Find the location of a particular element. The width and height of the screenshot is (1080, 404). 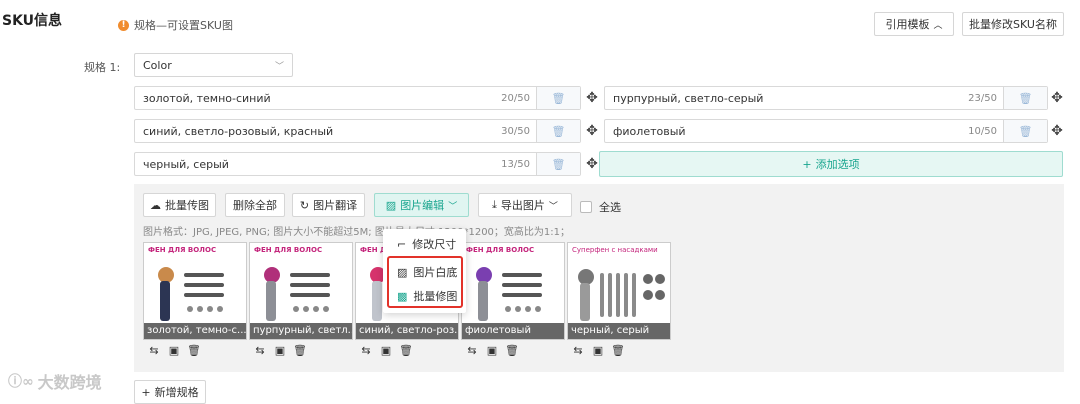

section-title: SKU信息 is located at coordinates (32, 21).